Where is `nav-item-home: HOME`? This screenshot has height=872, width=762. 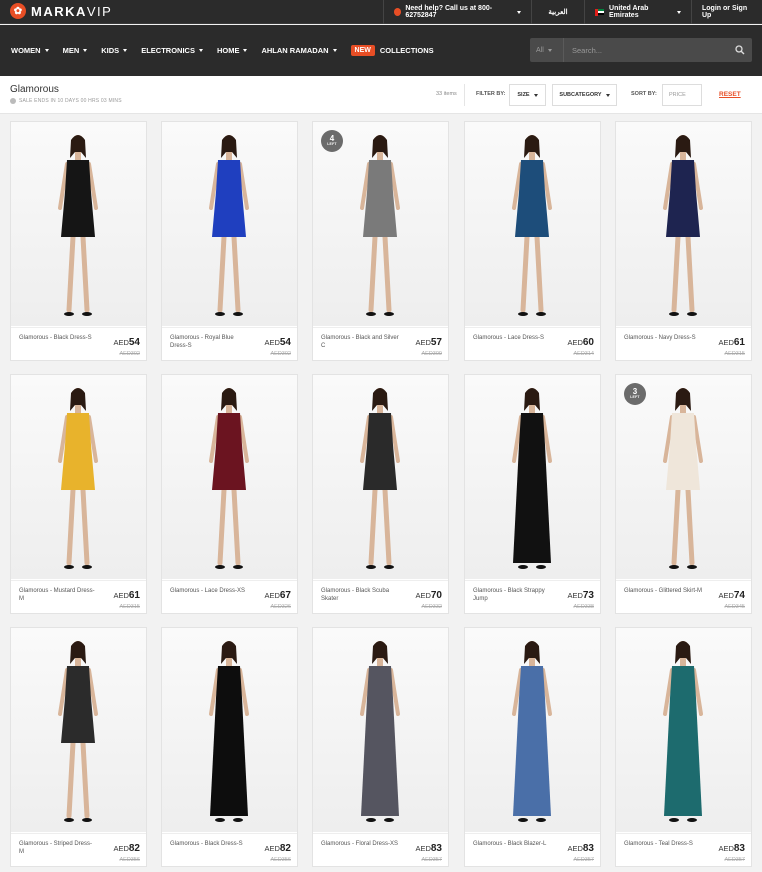
nav-item-home: HOME is located at coordinates (232, 50).